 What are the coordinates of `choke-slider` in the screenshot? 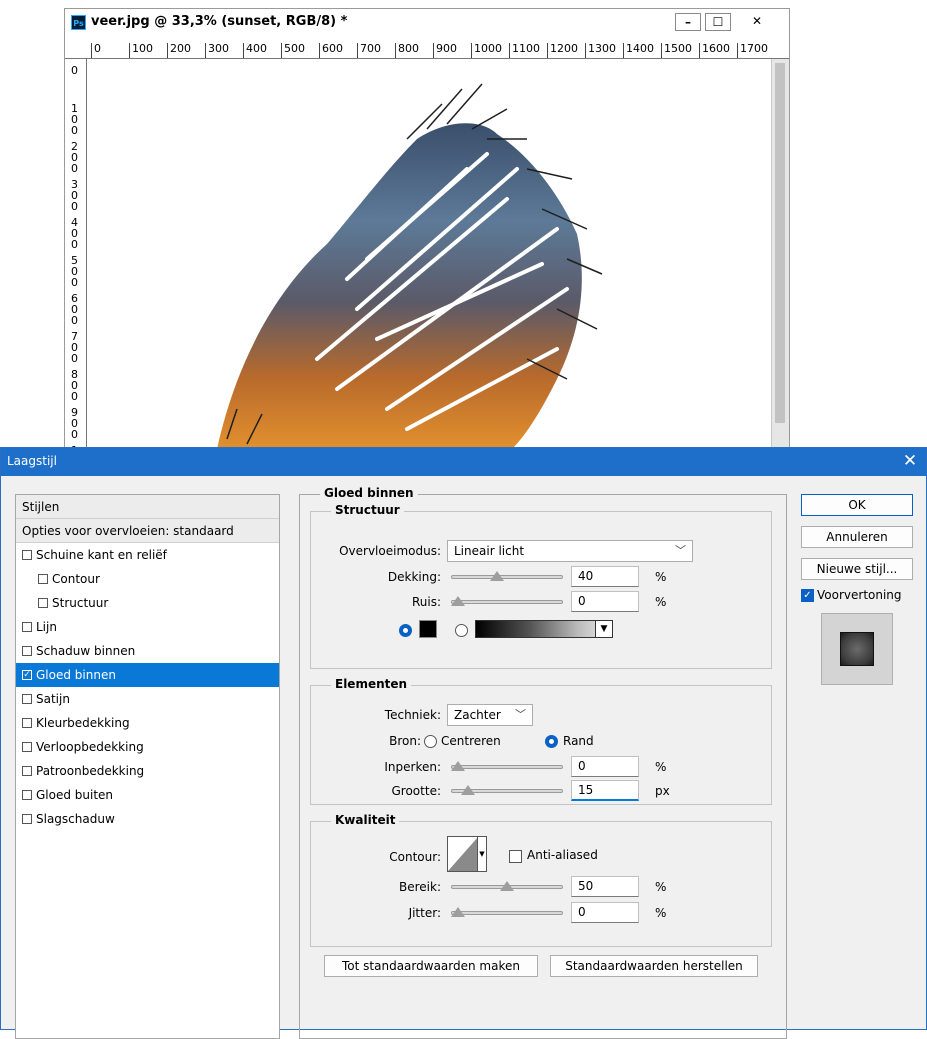 It's located at (507, 766).